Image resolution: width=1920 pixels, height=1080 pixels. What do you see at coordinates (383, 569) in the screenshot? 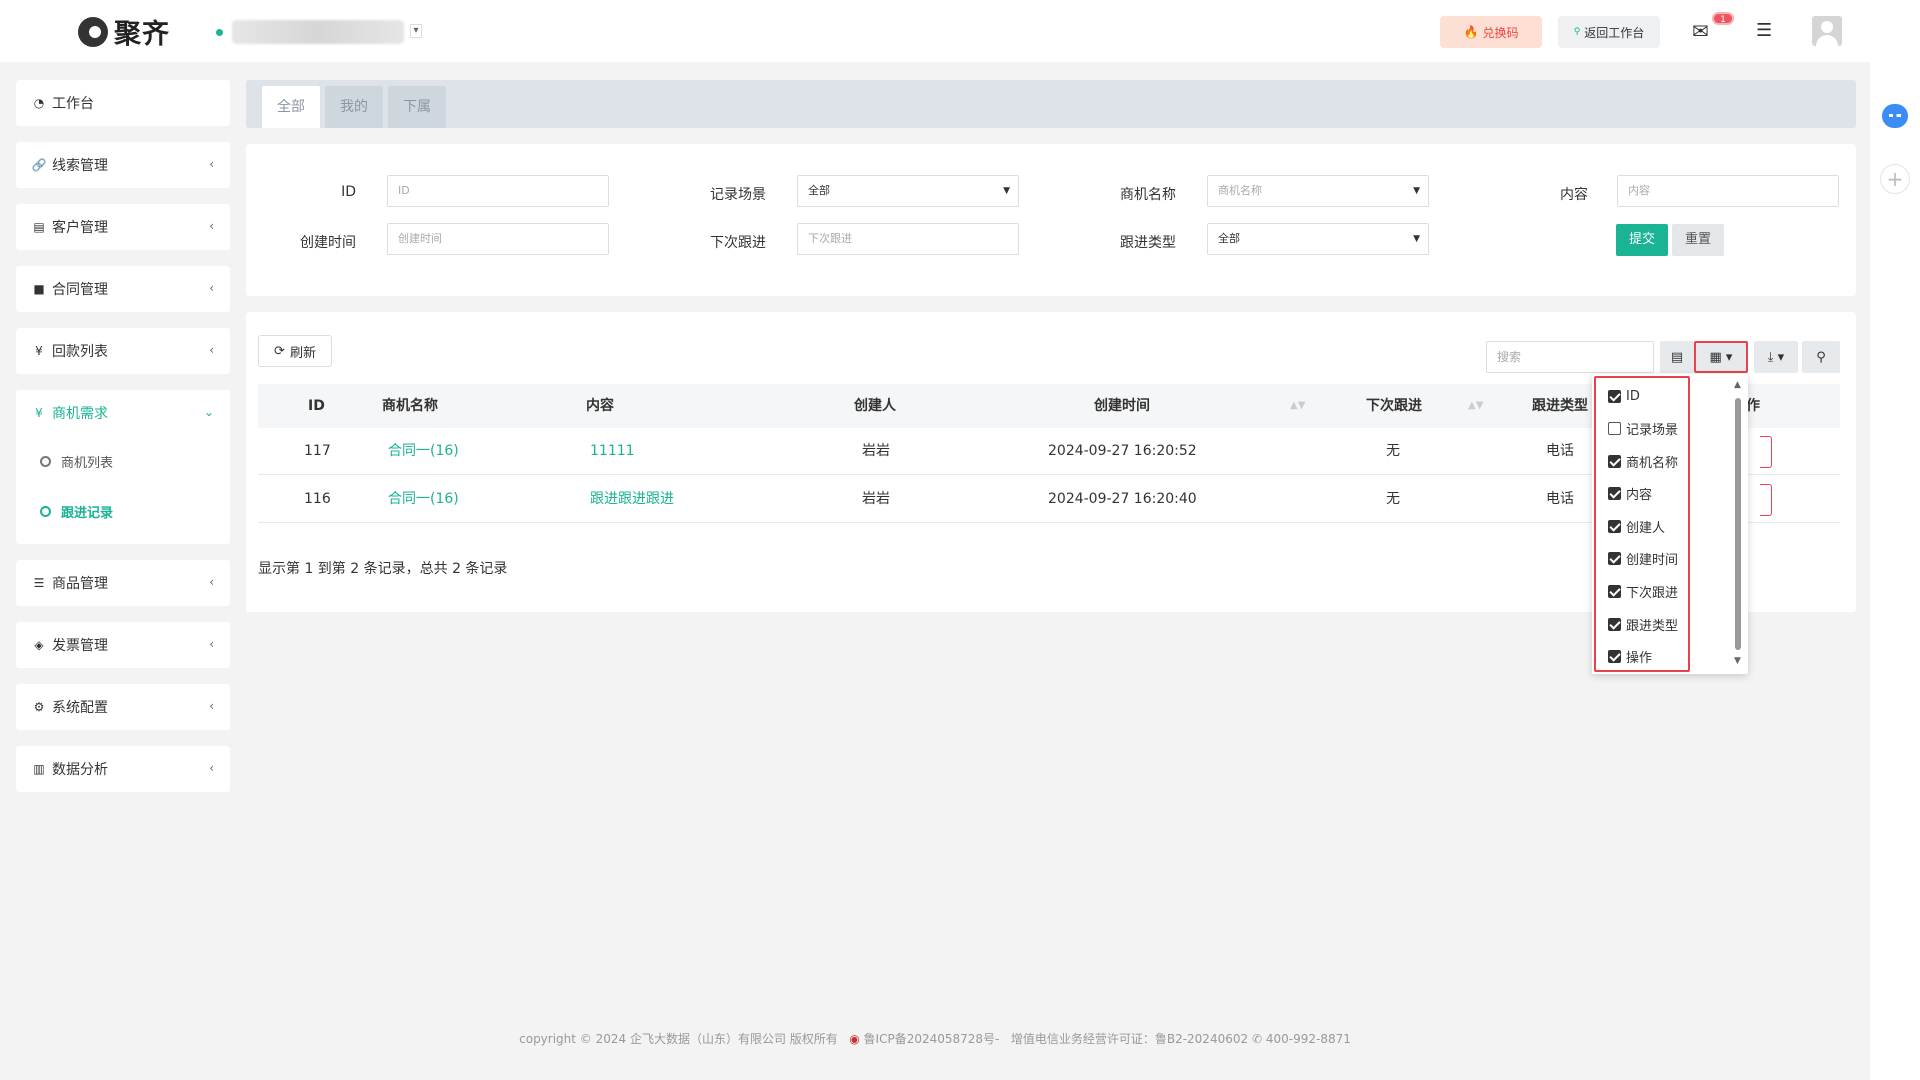
I see `pagination-info: 显示第 1 到第 2 条记录，总共 2 条记录` at bounding box center [383, 569].